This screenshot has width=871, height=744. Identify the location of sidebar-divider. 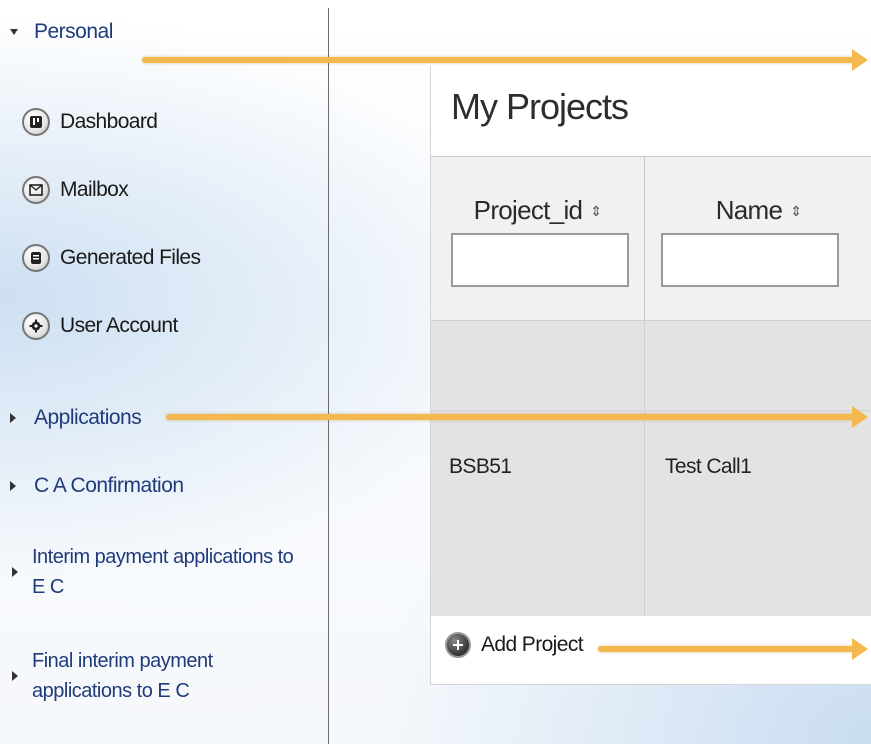
(328, 376).